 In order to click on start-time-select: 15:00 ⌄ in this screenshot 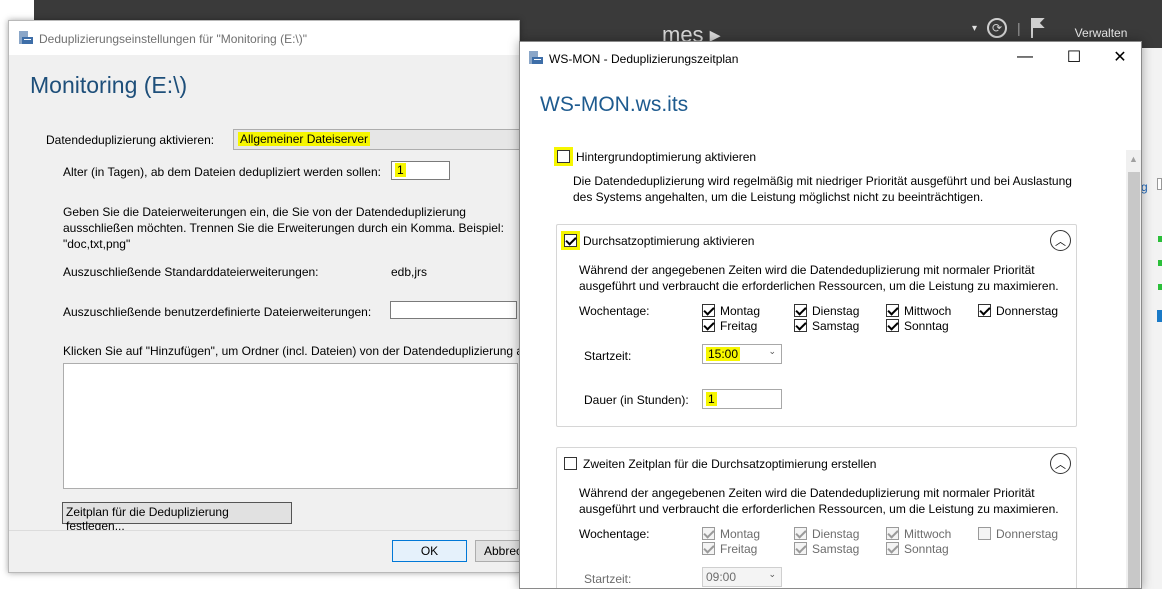, I will do `click(742, 354)`.